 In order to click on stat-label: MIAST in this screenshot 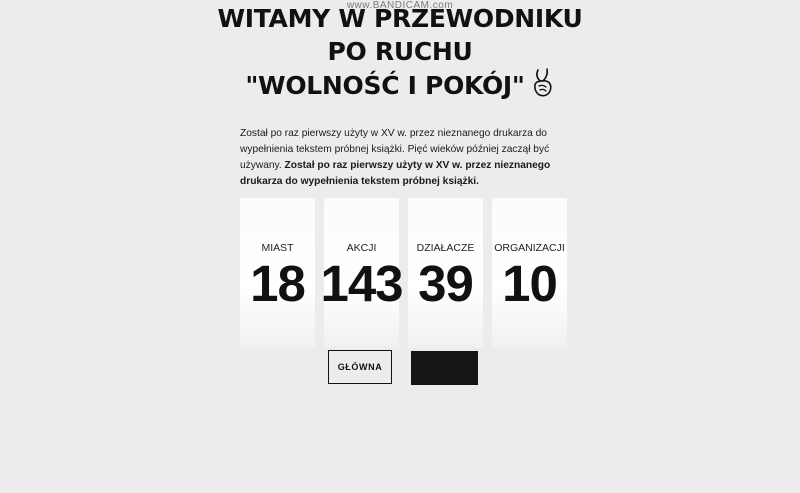, I will do `click(277, 248)`.